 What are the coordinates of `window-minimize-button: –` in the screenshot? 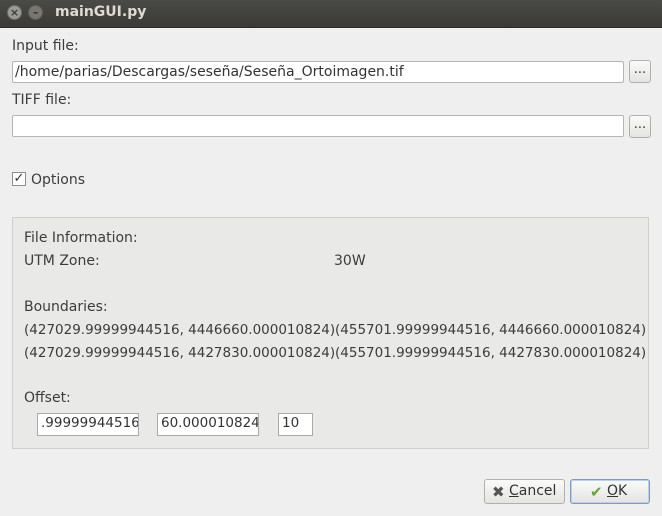 It's located at (35, 12).